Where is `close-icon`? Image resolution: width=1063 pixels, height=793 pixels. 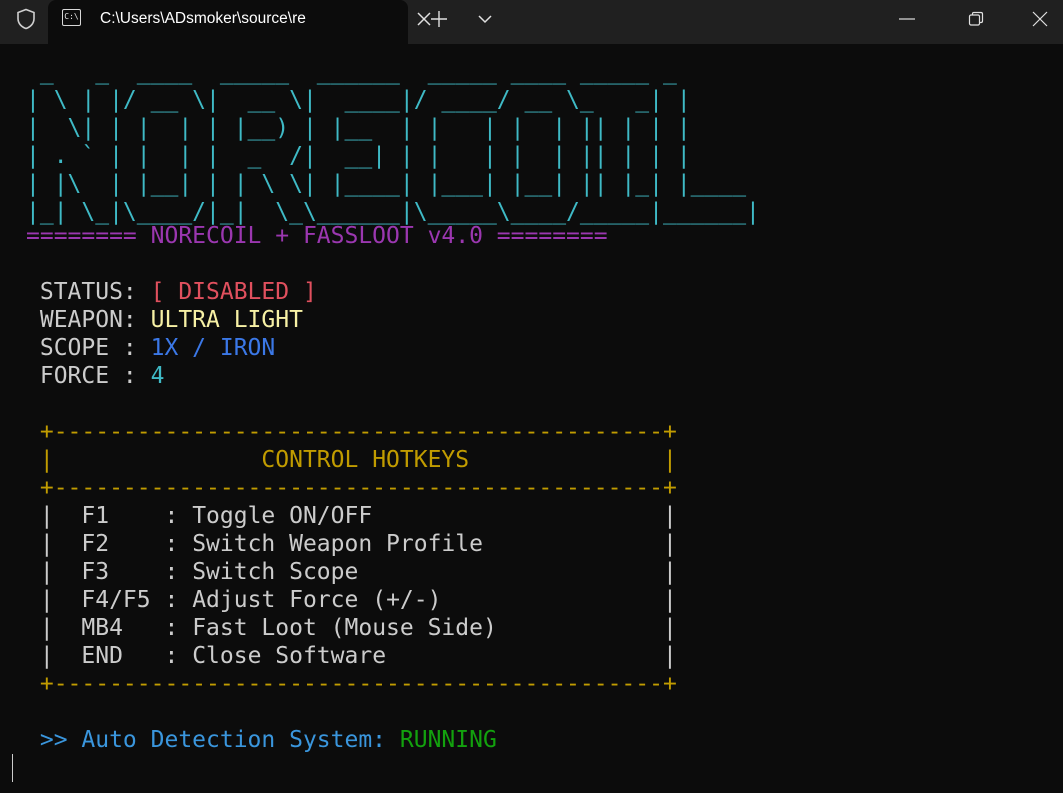 close-icon is located at coordinates (1040, 19).